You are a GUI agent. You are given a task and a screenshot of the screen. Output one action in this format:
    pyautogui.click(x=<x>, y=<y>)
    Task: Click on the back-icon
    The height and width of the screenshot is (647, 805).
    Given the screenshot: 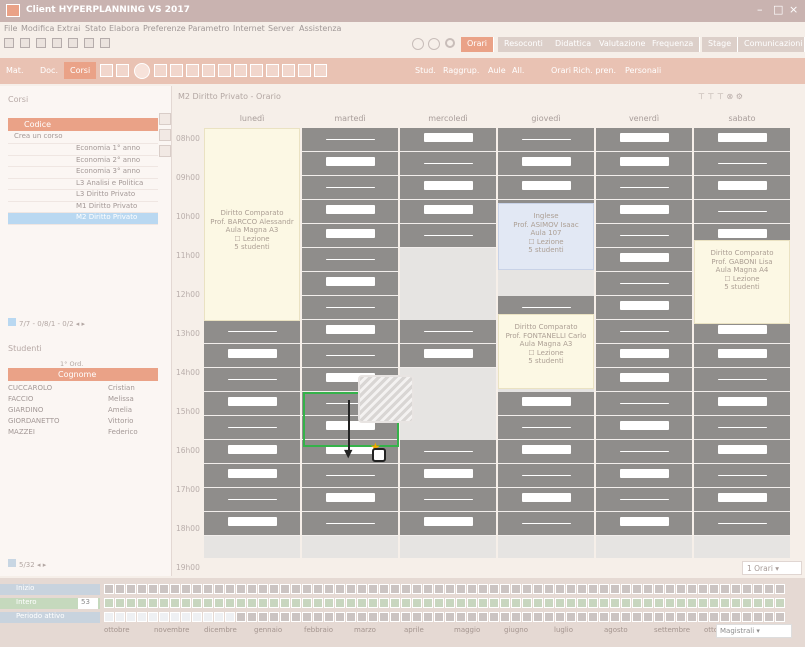 What is the action you would take?
    pyautogui.click(x=418, y=44)
    